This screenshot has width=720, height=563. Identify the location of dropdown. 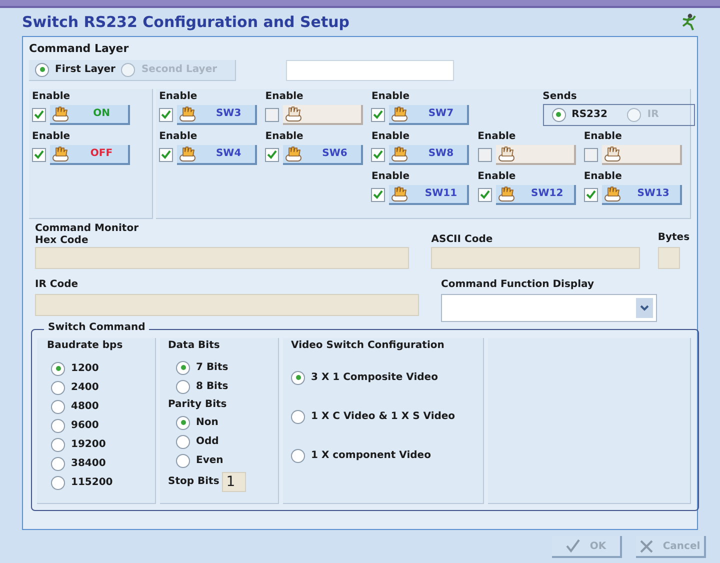
(549, 308).